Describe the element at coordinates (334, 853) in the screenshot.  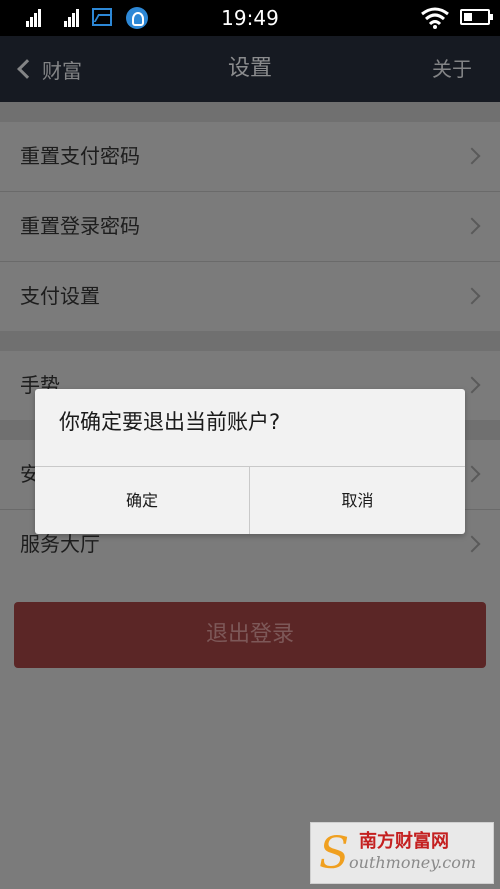
I see `watermark-logo-mark: S` at that location.